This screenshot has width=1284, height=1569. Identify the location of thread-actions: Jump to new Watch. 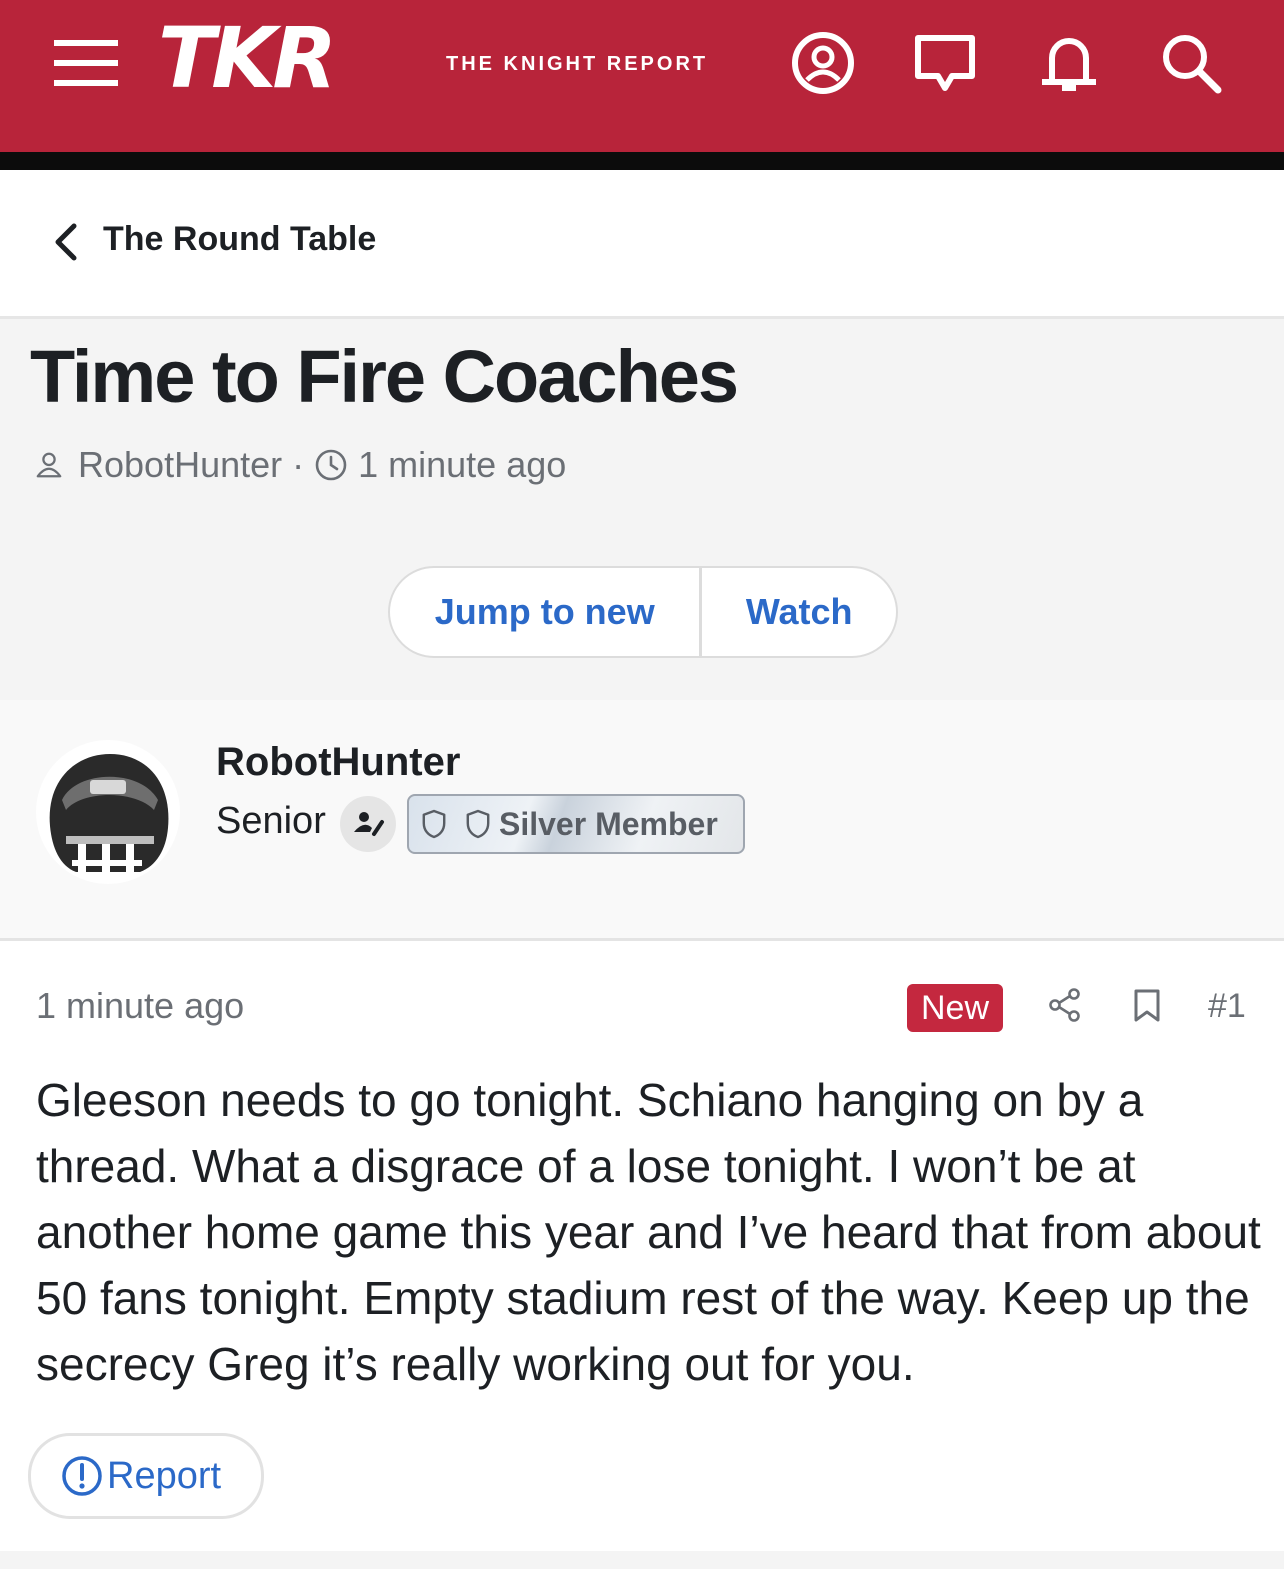
(643, 612).